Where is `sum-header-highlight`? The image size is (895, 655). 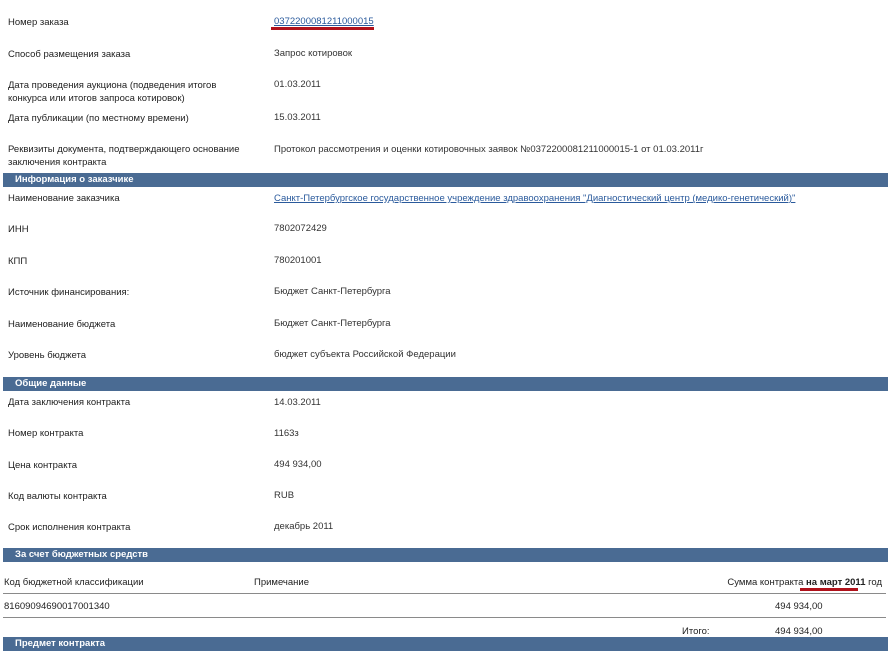
sum-header-highlight is located at coordinates (829, 589).